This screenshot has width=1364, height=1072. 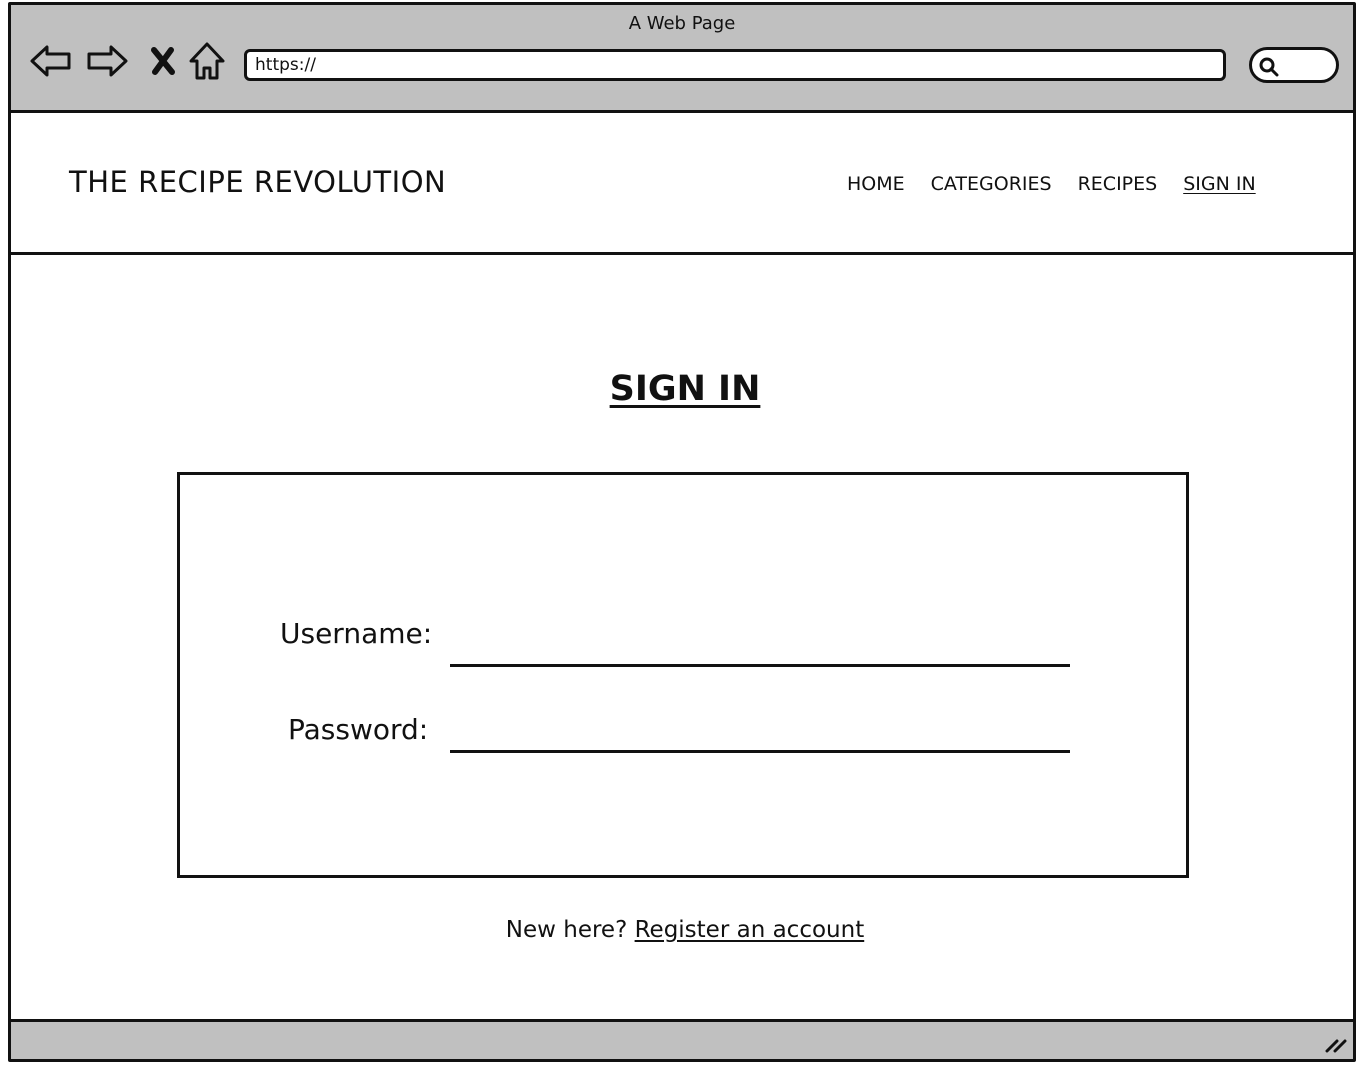 I want to click on resize-handle-icon, so click(x=1335, y=1043).